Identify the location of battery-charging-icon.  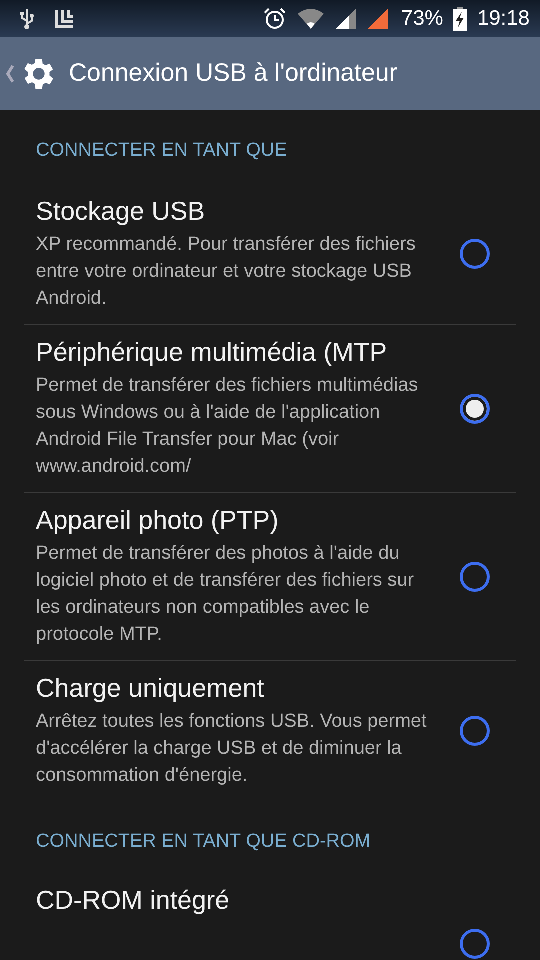
(460, 18).